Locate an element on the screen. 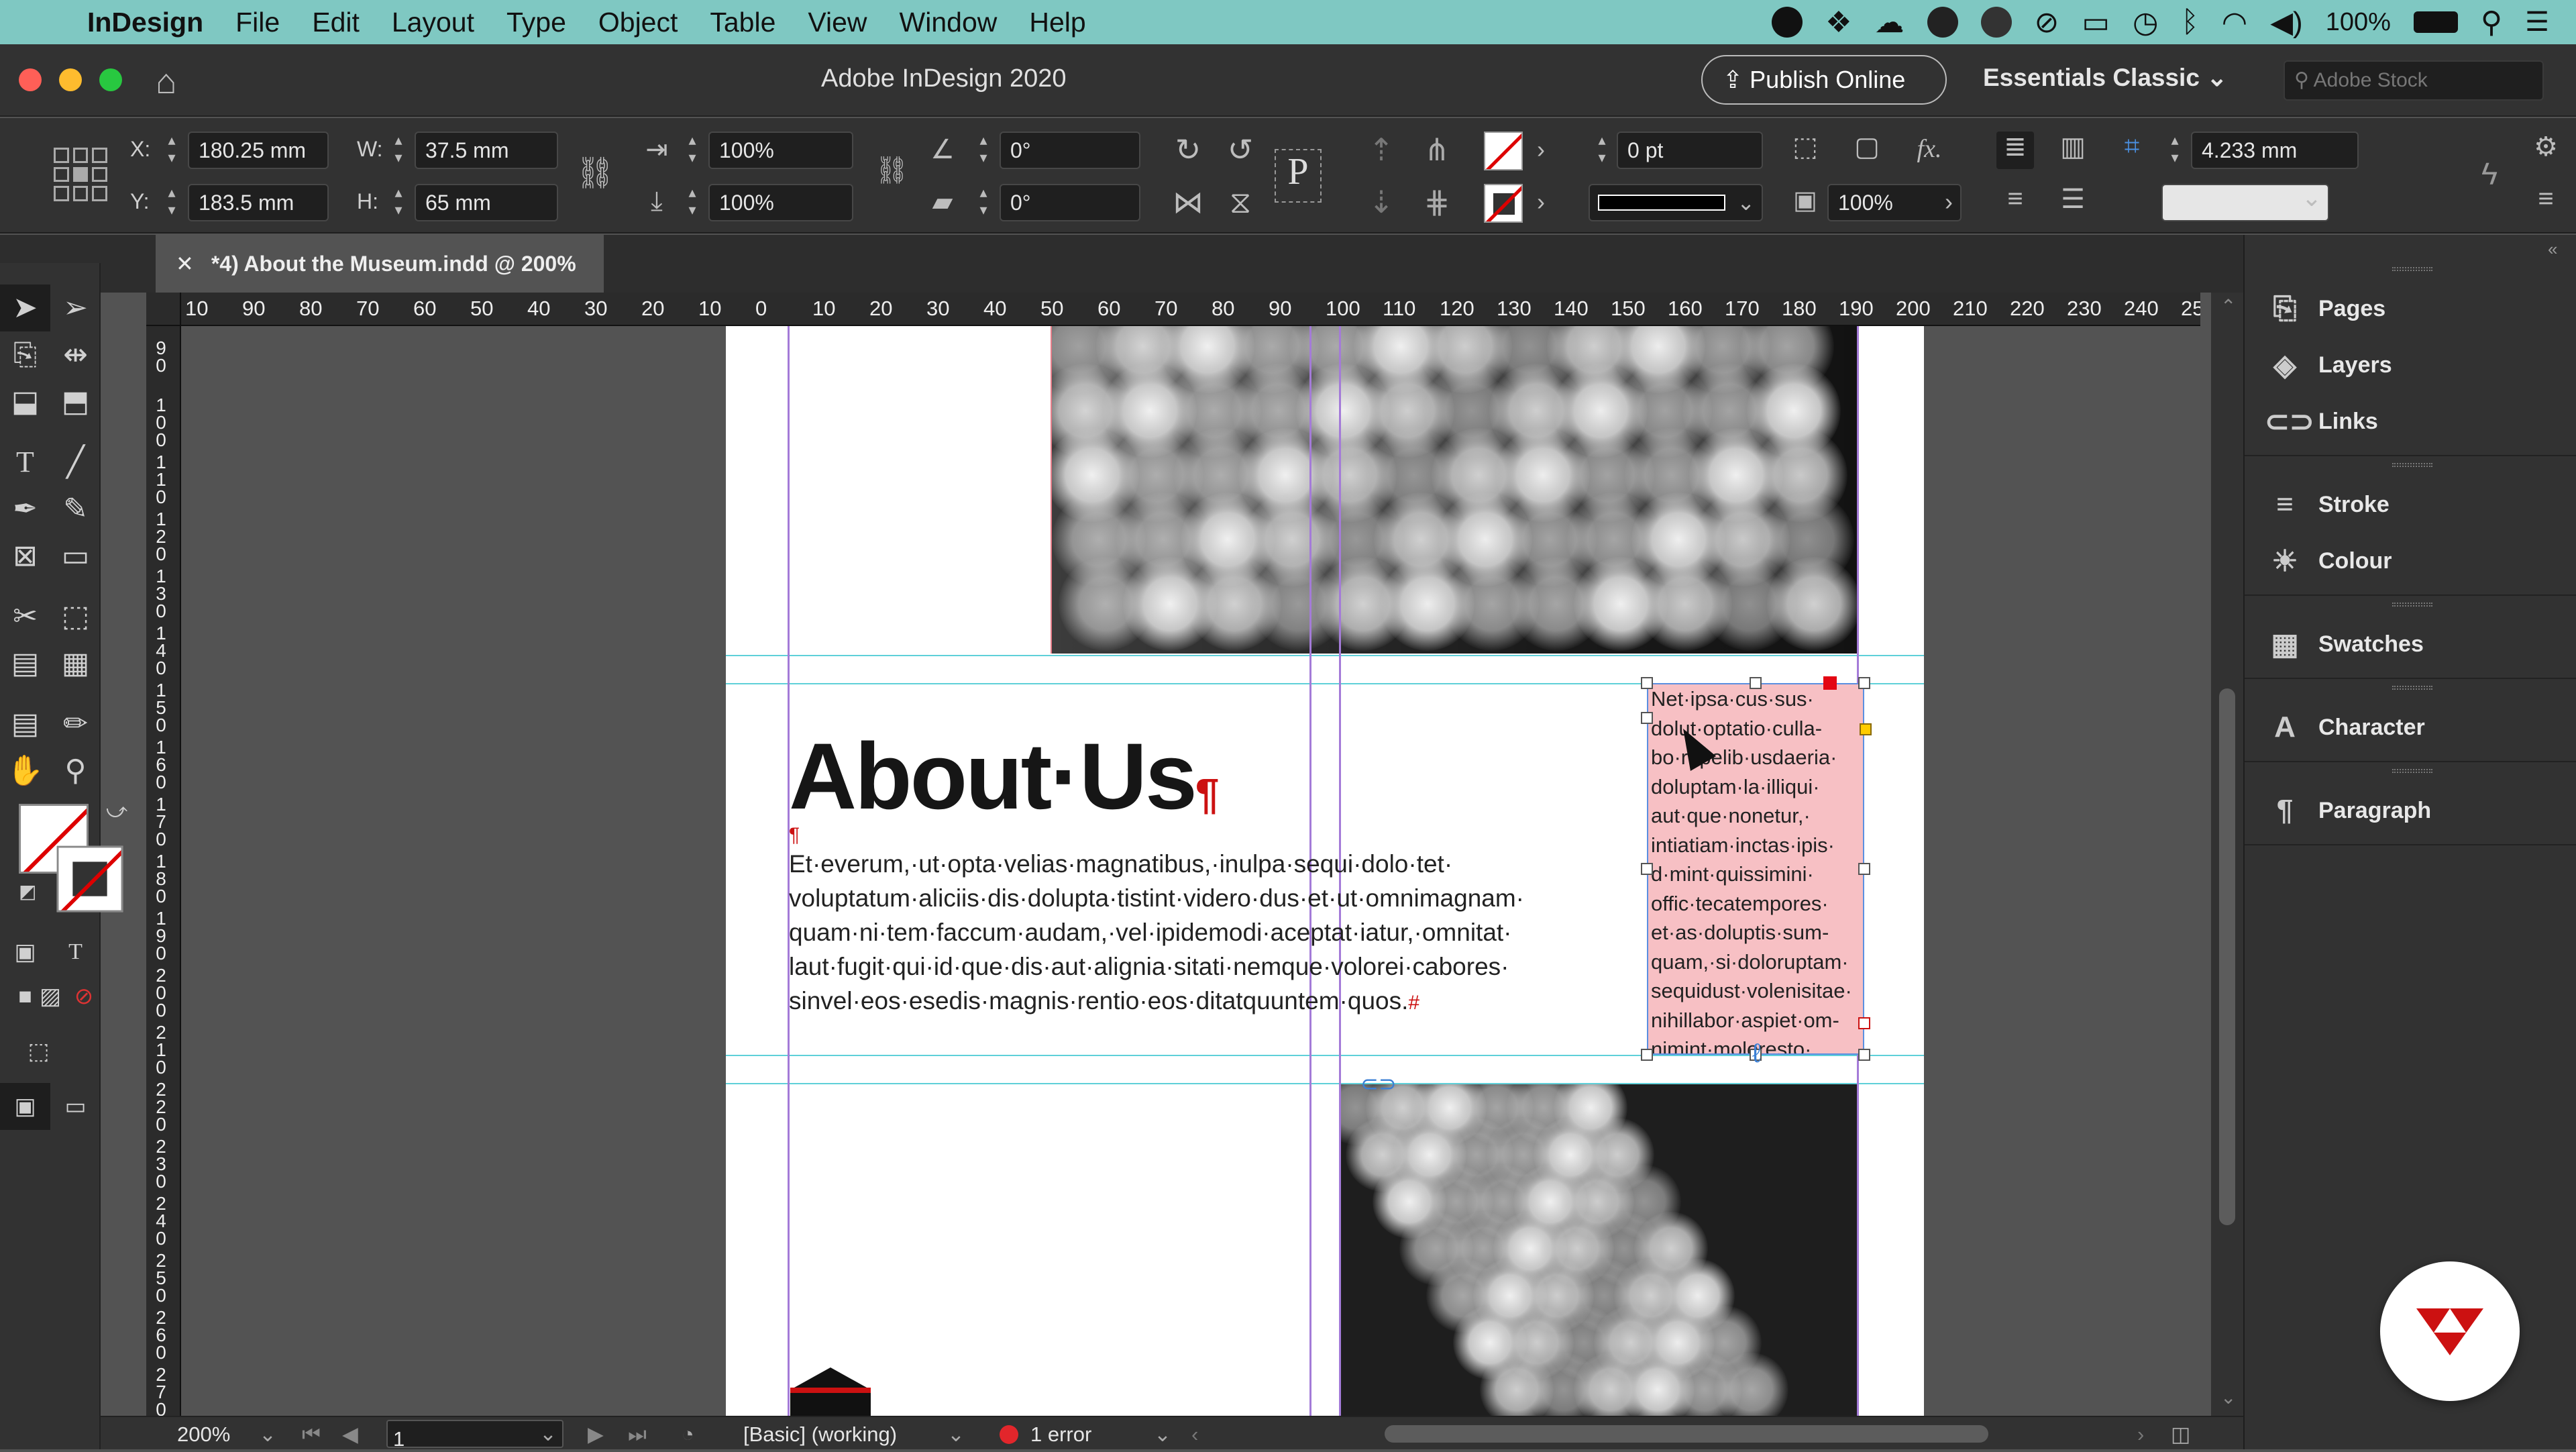  zoom-chevron-icon: ⌄ is located at coordinates (267, 1435).